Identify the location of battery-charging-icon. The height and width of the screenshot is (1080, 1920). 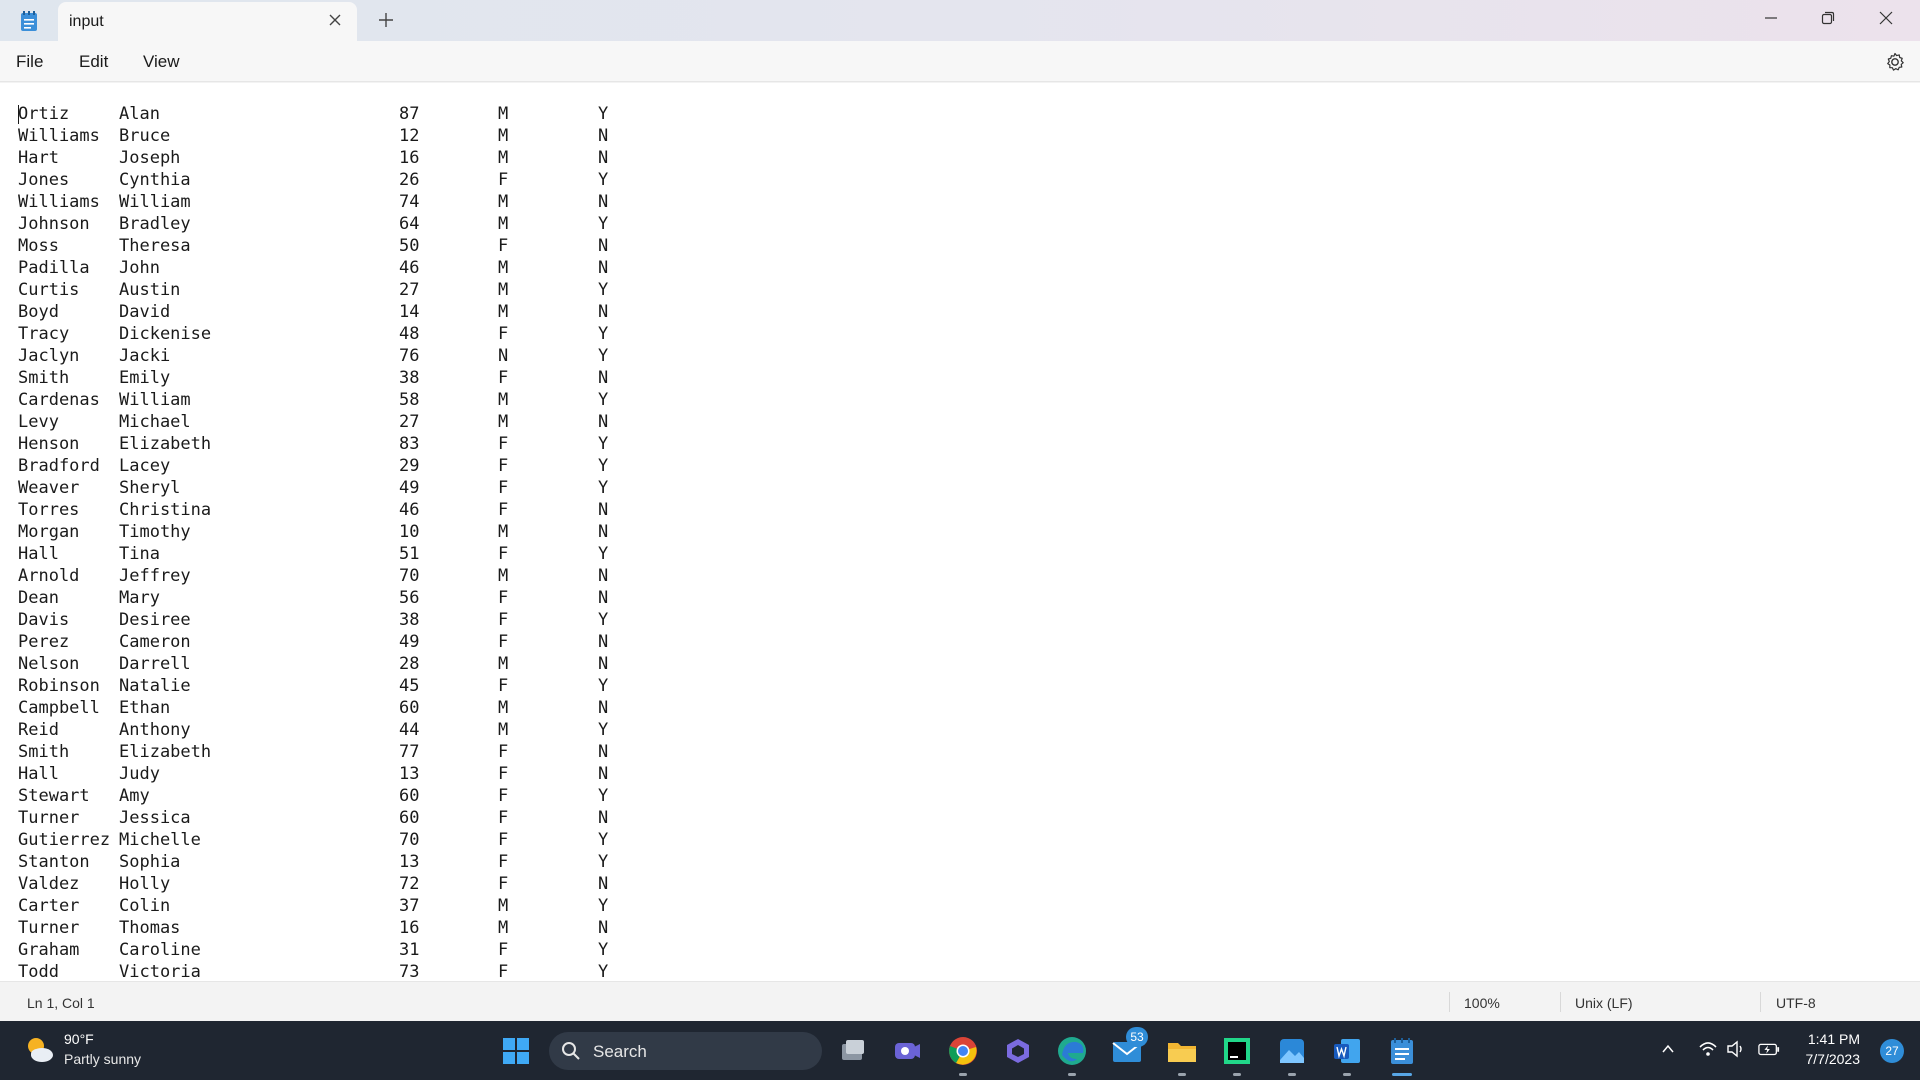
(1769, 1049).